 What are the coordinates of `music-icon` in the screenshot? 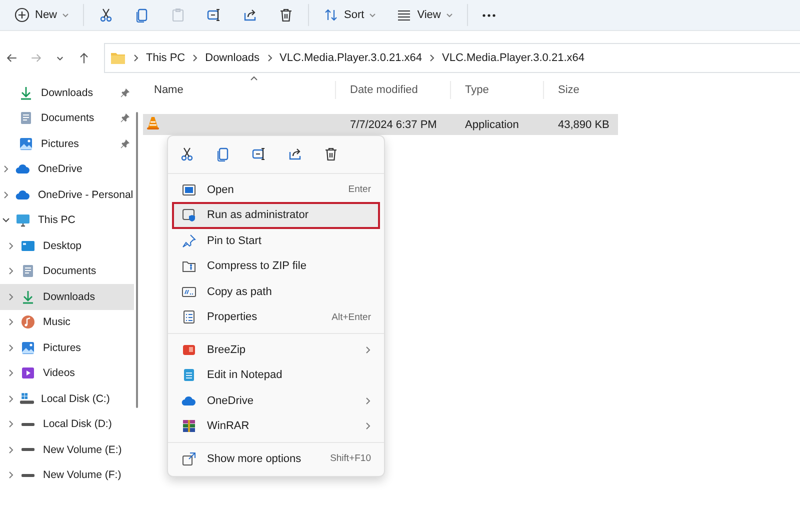 It's located at (28, 322).